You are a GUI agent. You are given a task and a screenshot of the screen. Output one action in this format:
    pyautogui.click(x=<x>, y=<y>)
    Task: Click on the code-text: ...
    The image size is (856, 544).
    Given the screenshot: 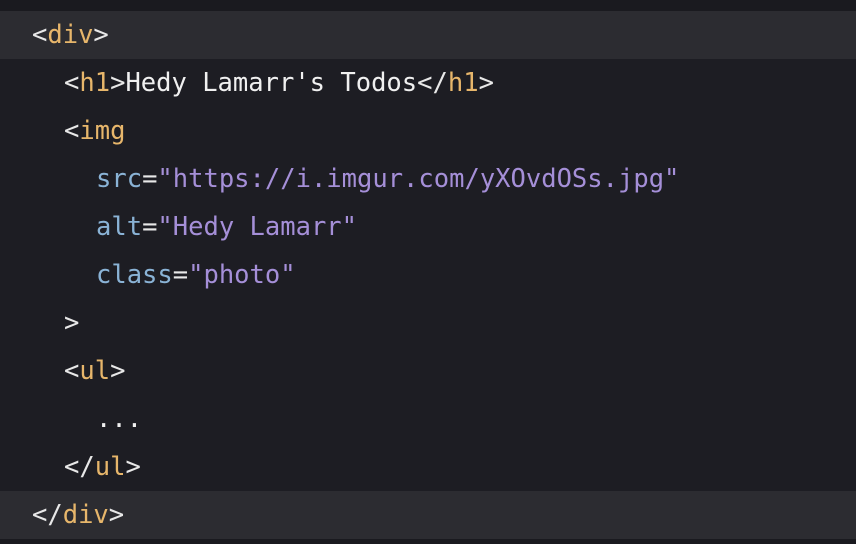 What is the action you would take?
    pyautogui.click(x=119, y=419)
    